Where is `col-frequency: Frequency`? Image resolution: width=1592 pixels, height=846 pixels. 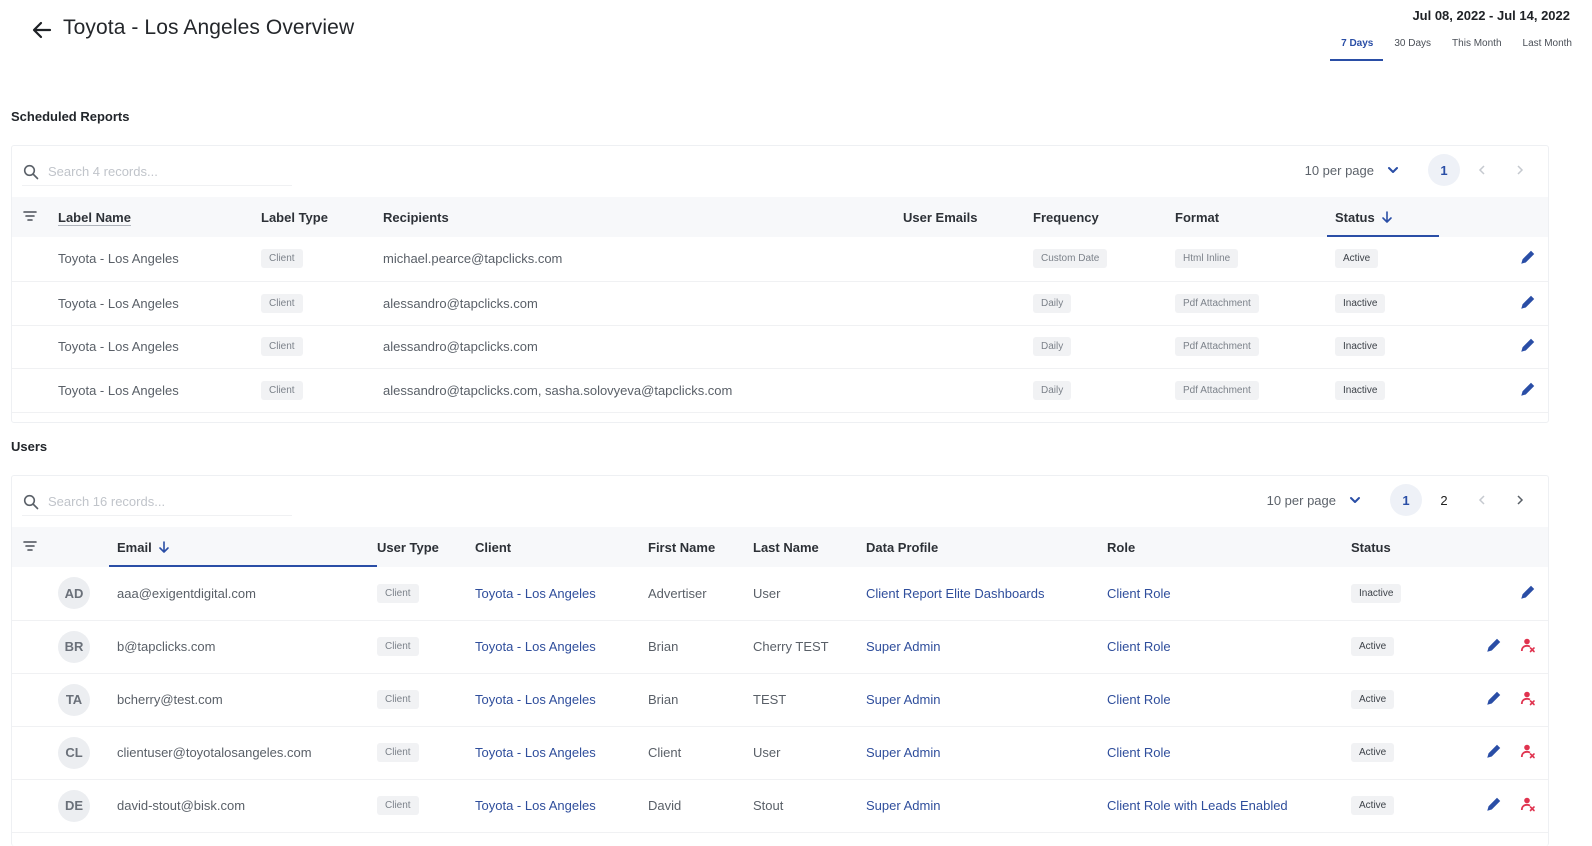
col-frequency: Frequency is located at coordinates (1104, 217).